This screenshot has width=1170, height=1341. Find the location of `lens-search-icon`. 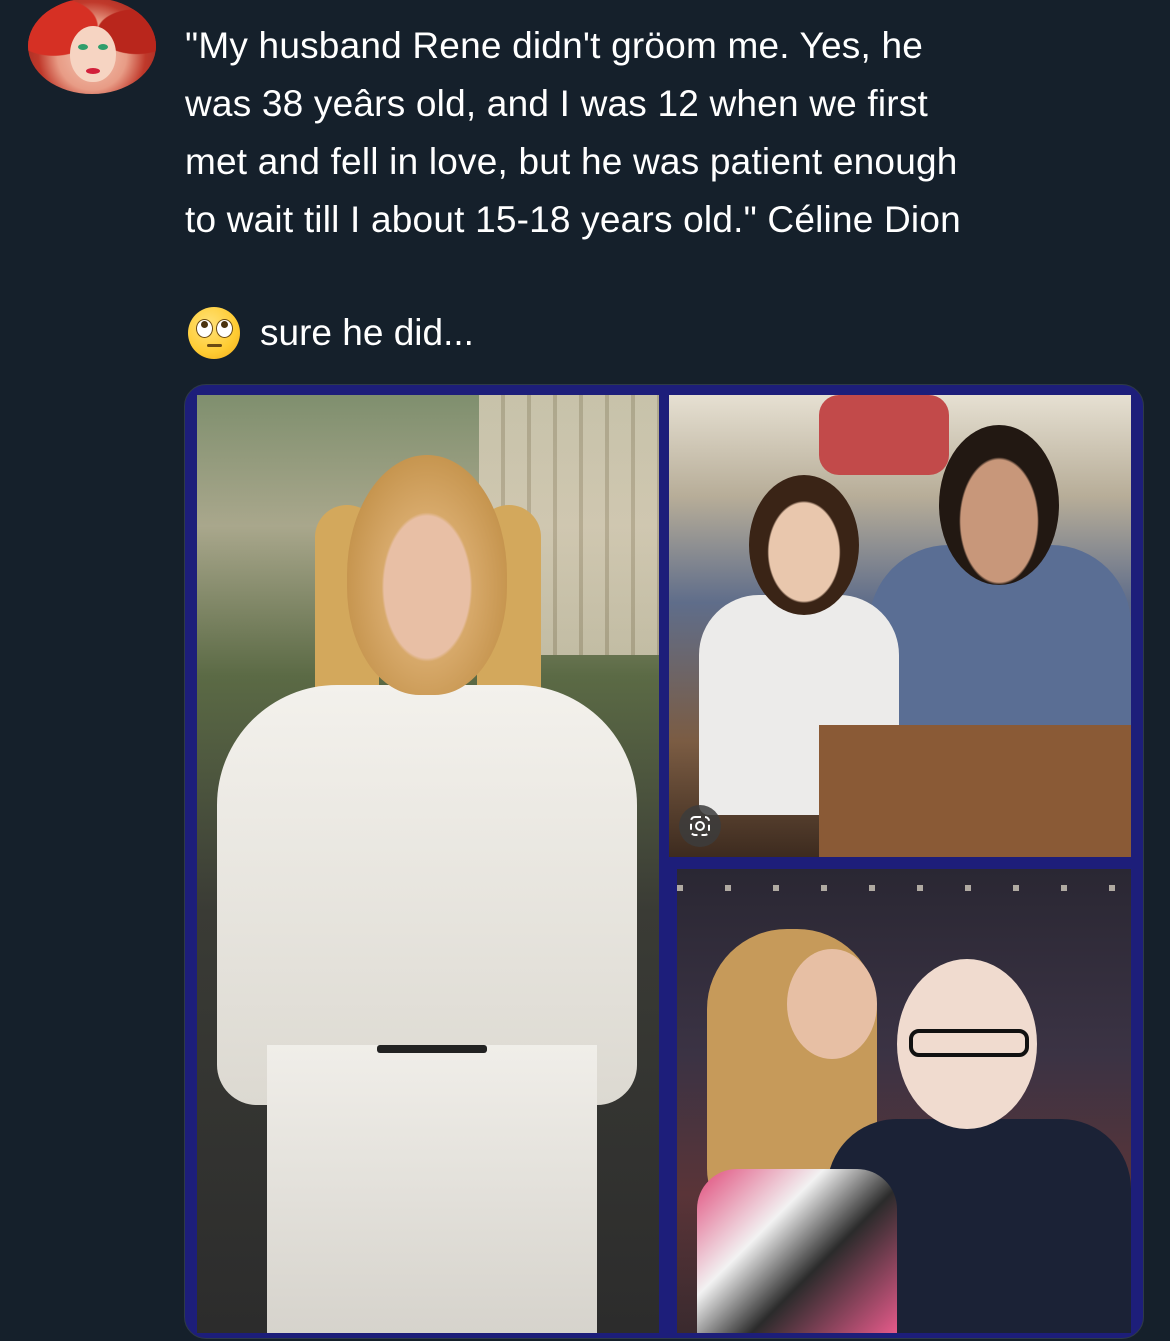

lens-search-icon is located at coordinates (700, 826).